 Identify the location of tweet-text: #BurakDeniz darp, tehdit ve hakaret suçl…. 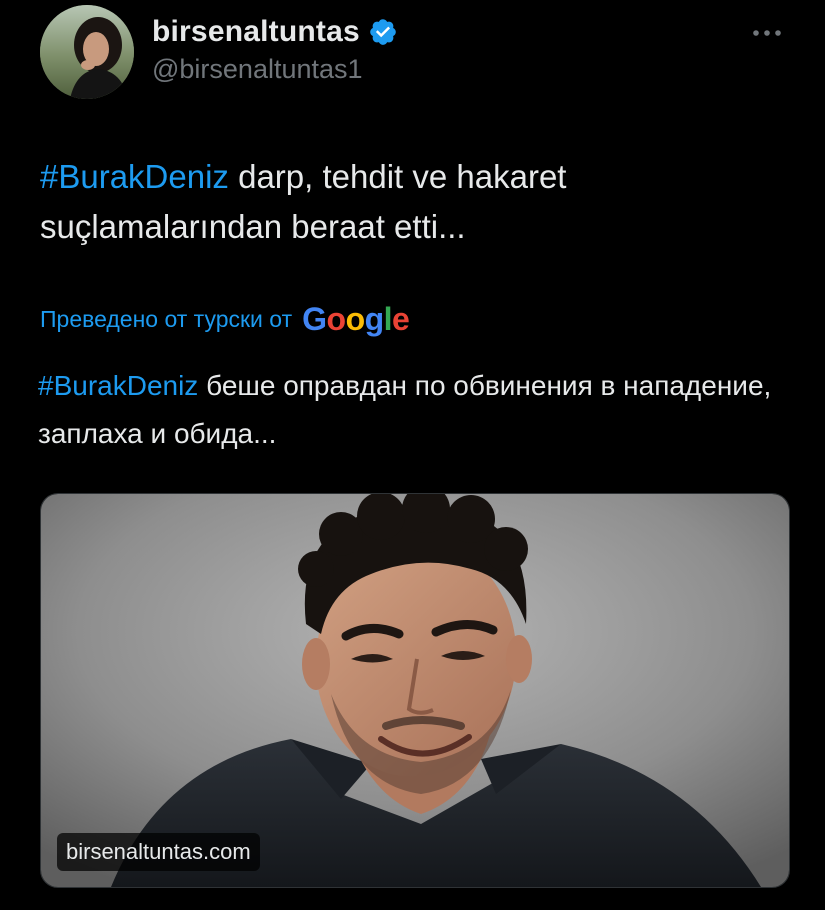
(410, 202).